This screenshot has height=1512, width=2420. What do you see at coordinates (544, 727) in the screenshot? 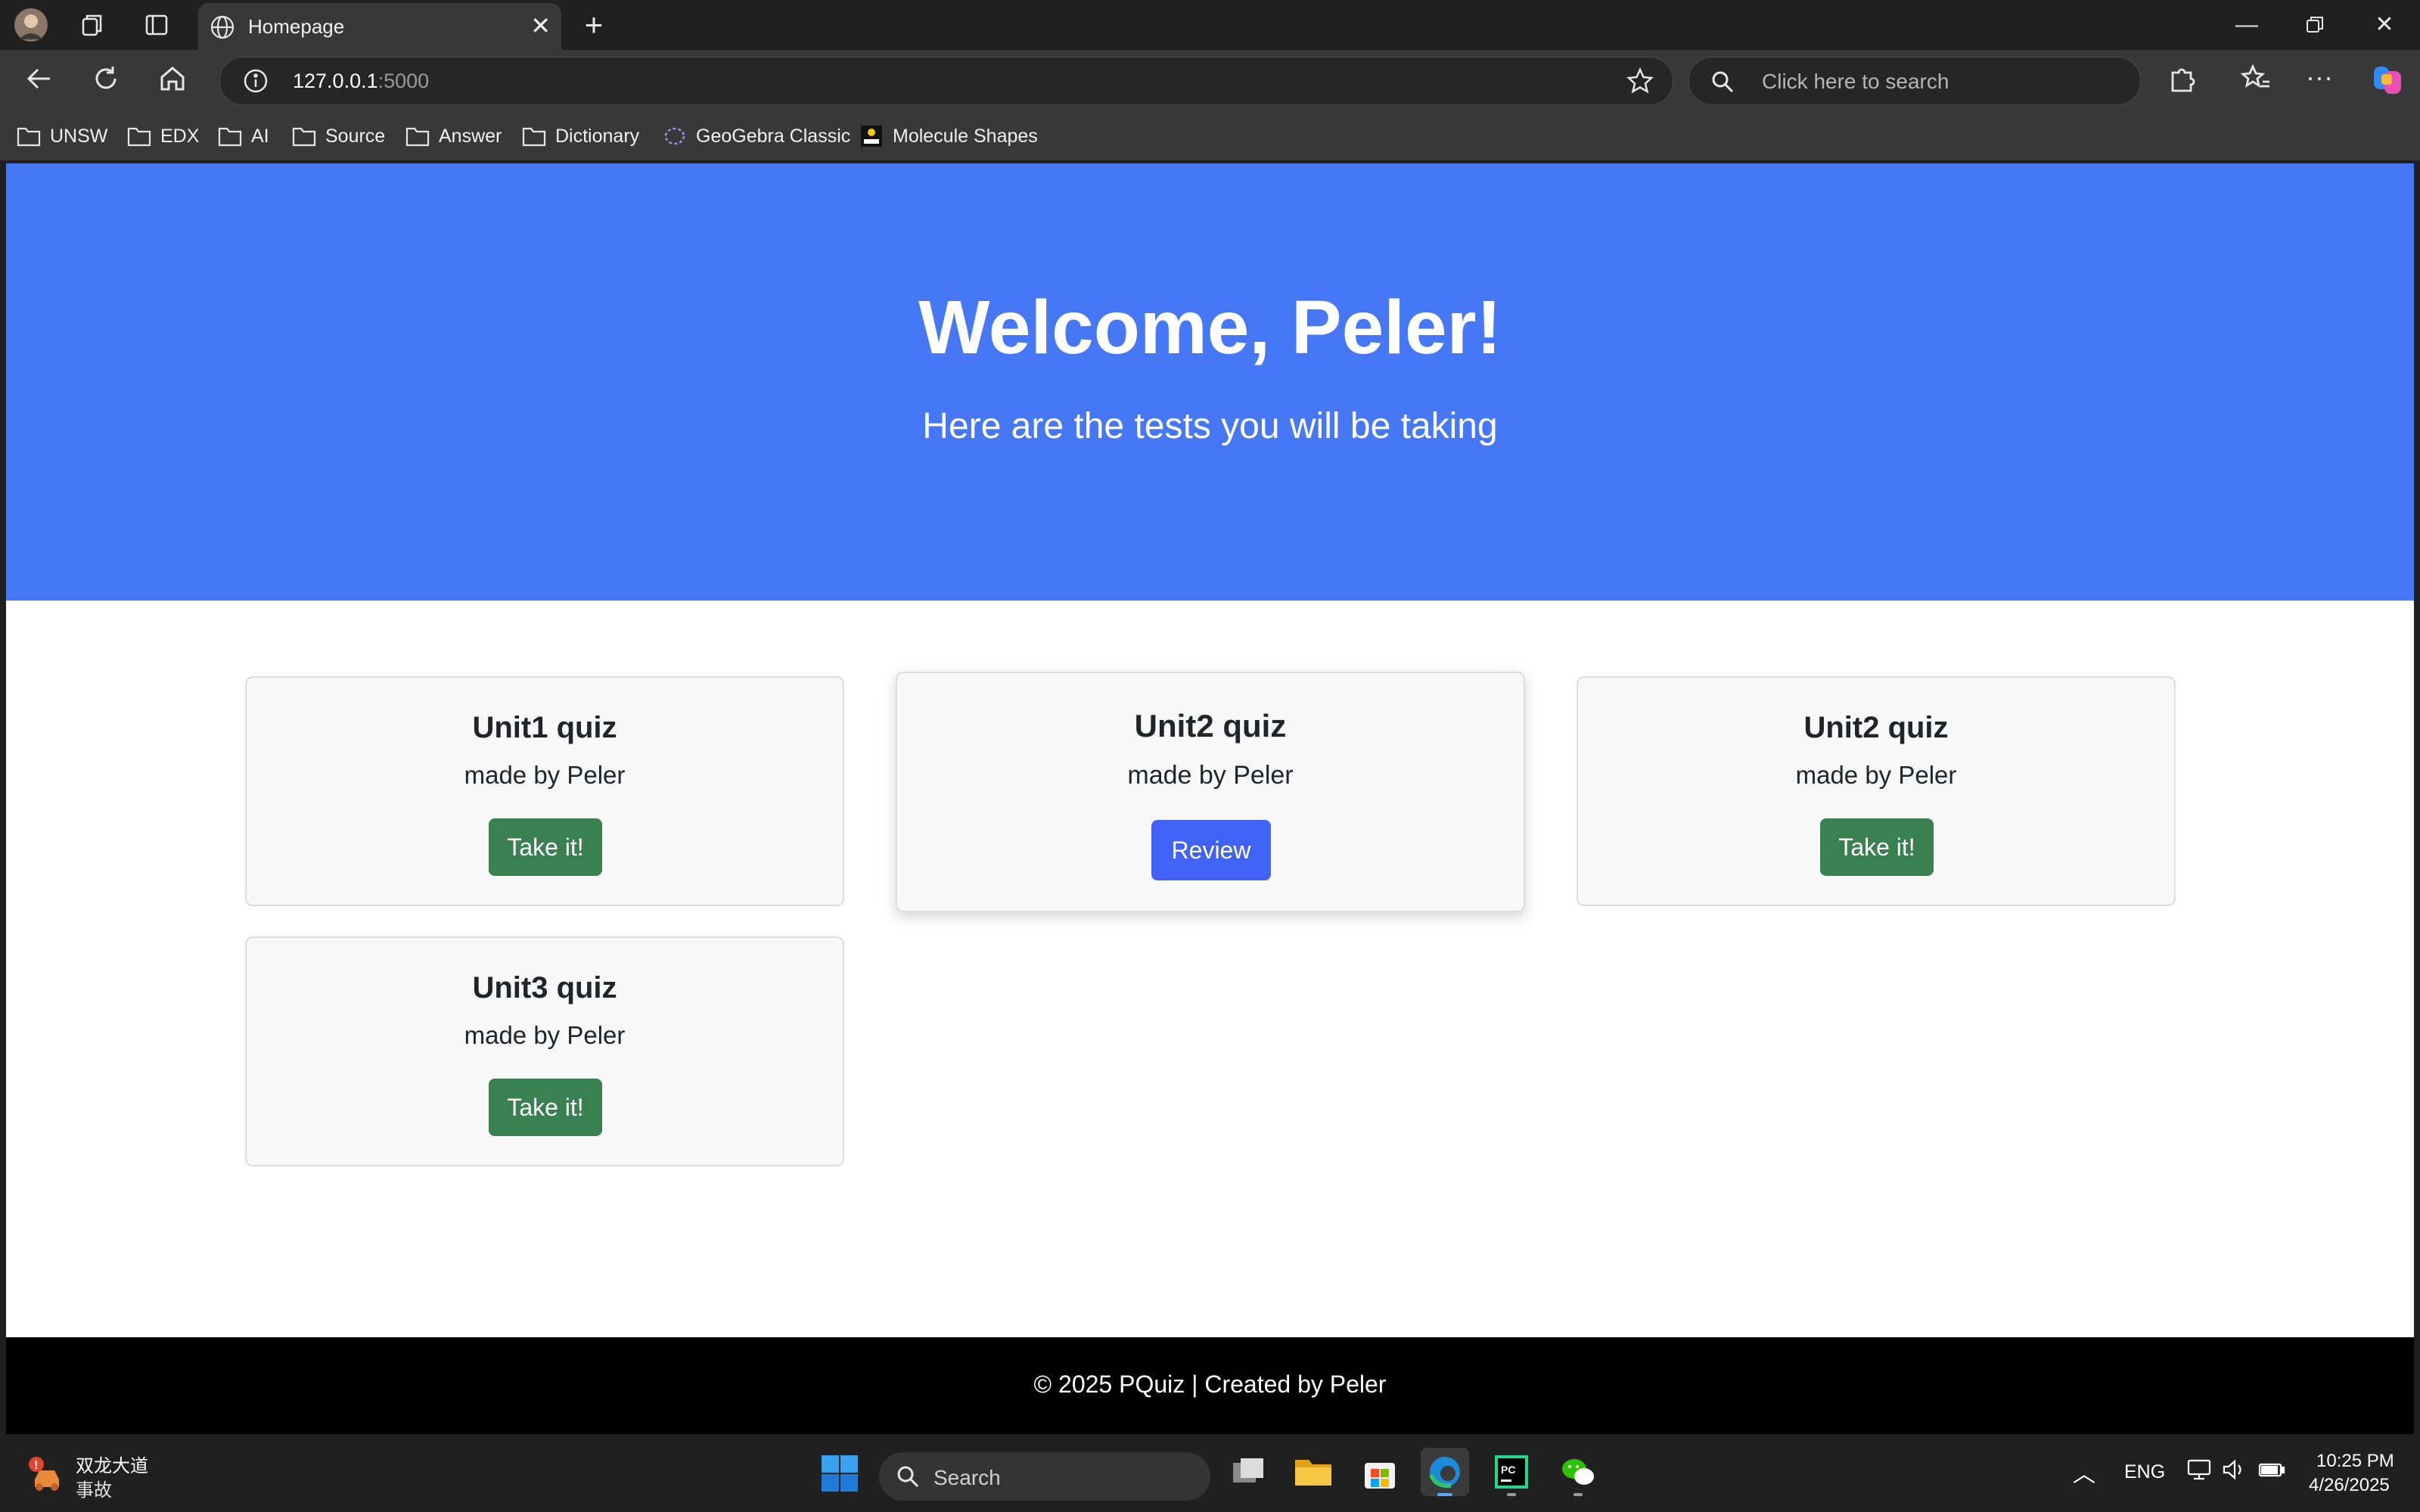
I see `quiz-title: Unit1 quiz` at bounding box center [544, 727].